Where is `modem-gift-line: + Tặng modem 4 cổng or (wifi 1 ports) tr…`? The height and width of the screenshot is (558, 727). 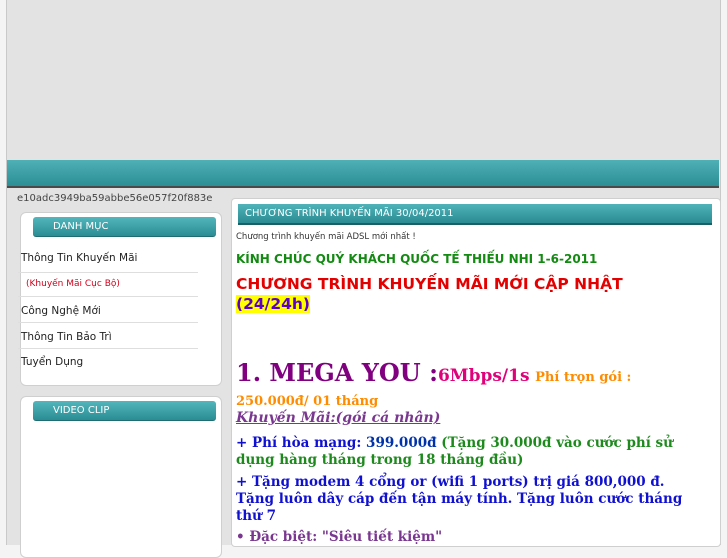
modem-gift-line: + Tặng modem 4 cổng or (wifi 1 ports) tr… is located at coordinates (459, 499).